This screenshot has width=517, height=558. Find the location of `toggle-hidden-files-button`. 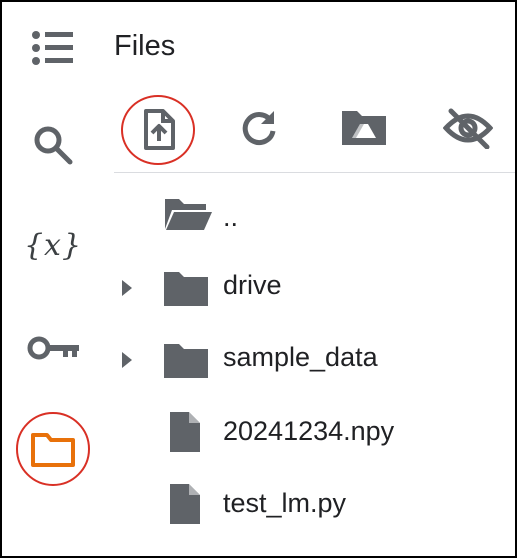

toggle-hidden-files-button is located at coordinates (468, 128).